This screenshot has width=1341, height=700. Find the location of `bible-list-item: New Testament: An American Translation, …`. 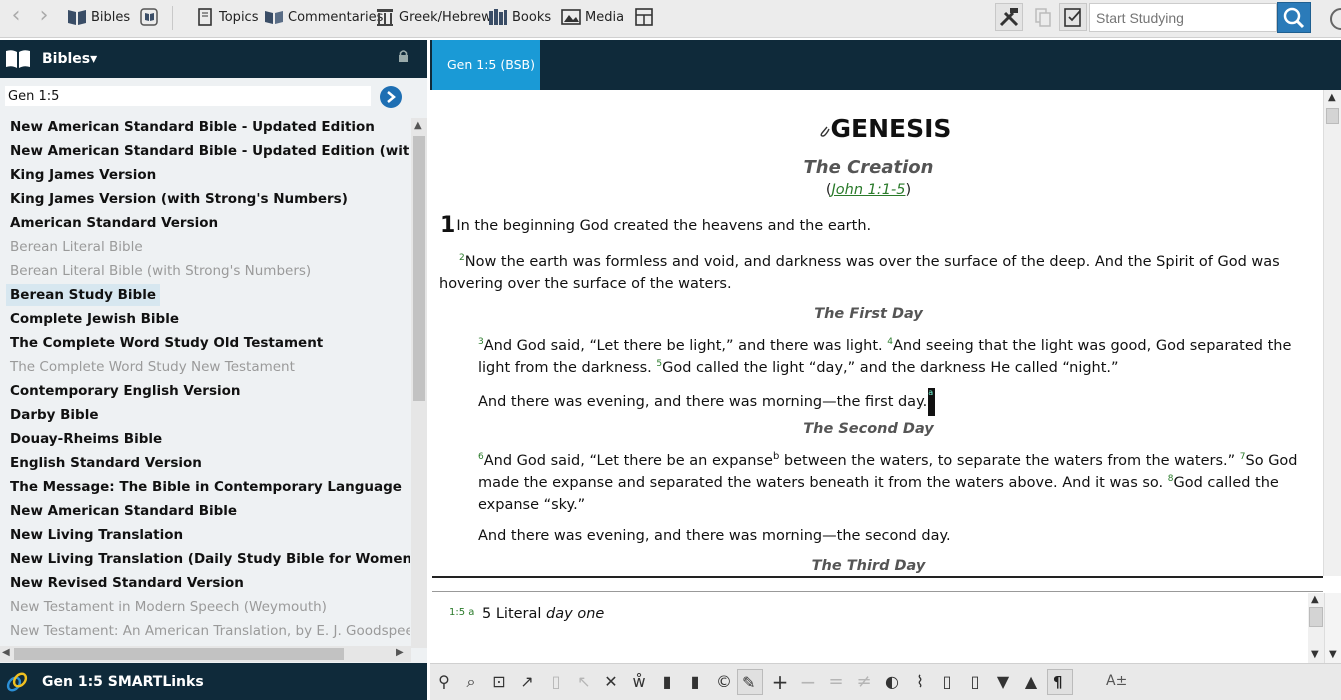

bible-list-item: New Testament: An American Translation, … is located at coordinates (208, 631).